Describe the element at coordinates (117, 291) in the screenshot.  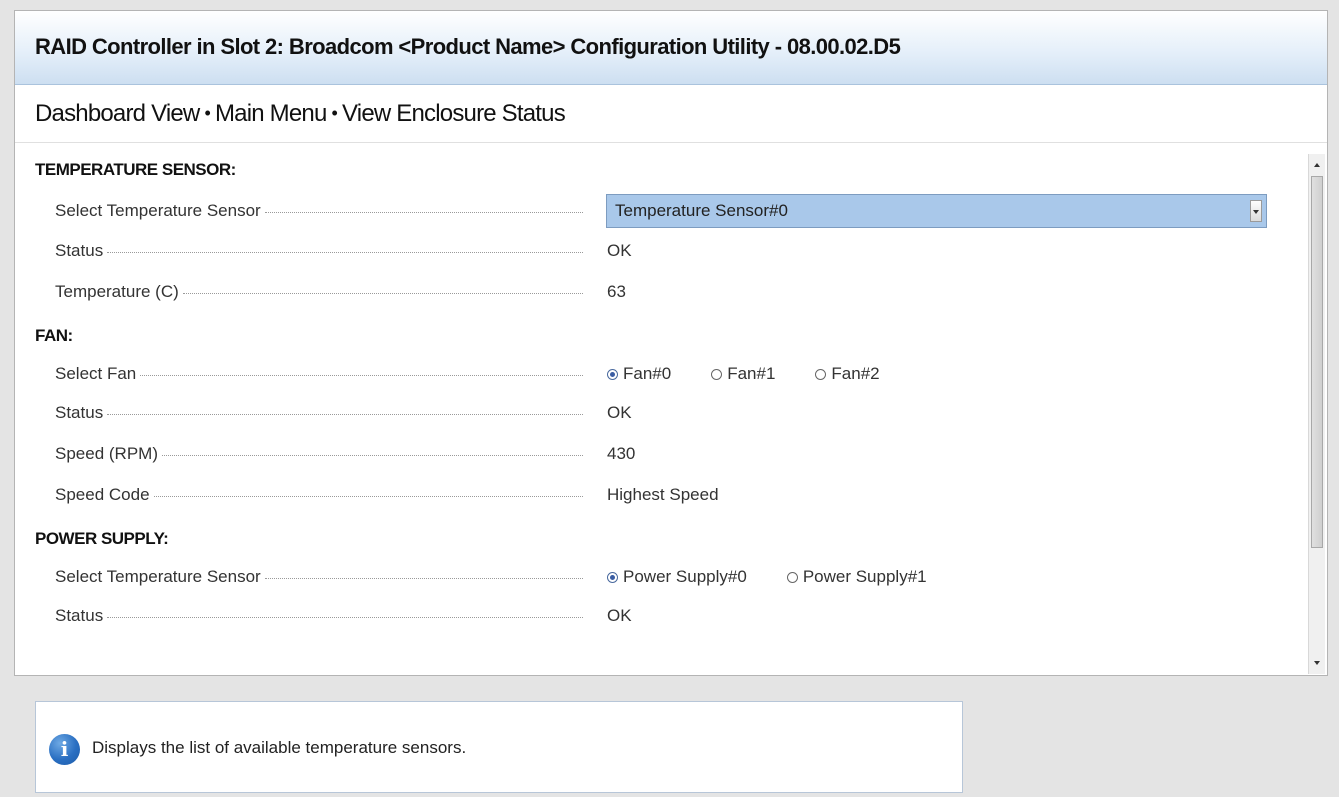
I see `temperature-label: Temperature (C)` at that location.